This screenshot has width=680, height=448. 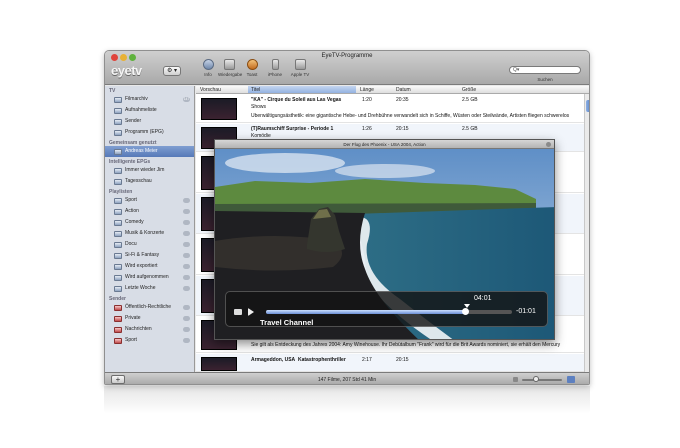 I want to click on toast-icon, so click(x=252, y=64).